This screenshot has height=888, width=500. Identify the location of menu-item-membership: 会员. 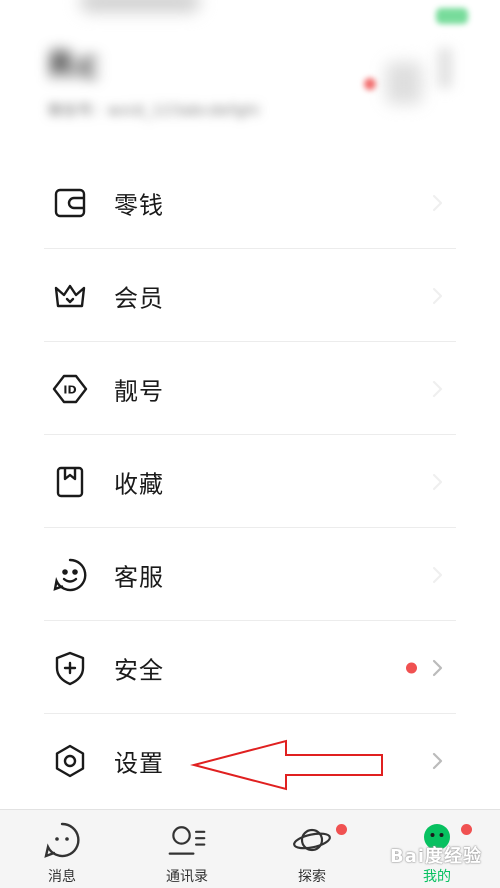
(250, 295).